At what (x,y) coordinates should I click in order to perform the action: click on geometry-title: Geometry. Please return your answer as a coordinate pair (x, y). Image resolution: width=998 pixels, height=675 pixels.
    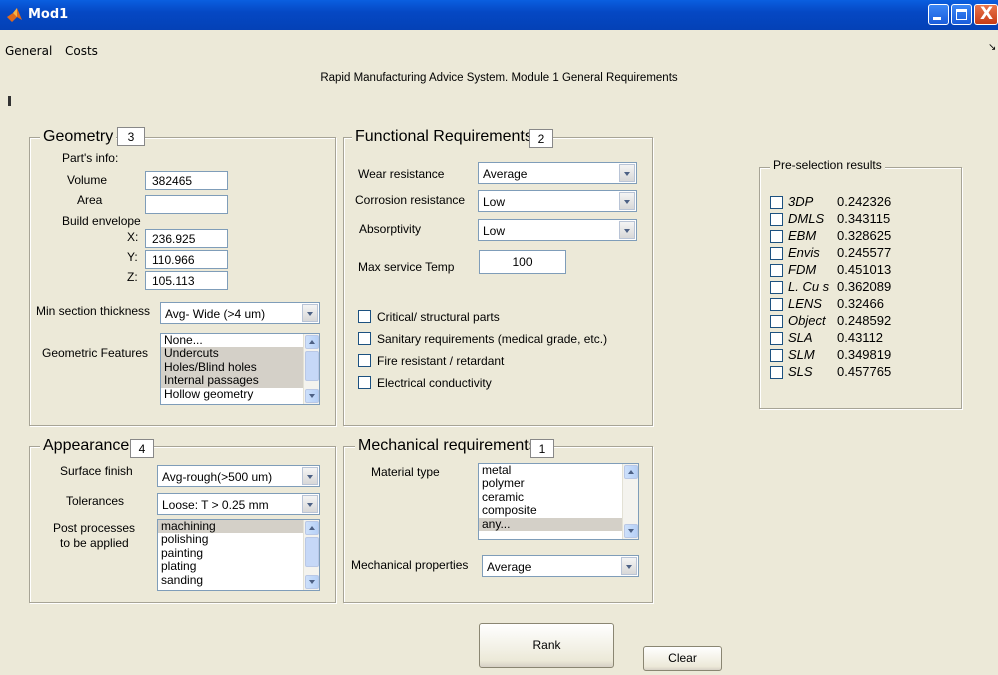
    Looking at the image, I should click on (78, 137).